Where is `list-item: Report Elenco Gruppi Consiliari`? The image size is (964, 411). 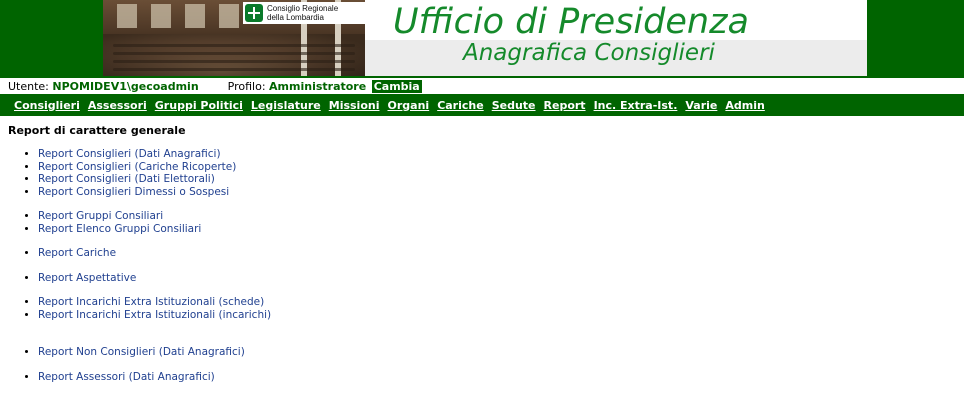 list-item: Report Elenco Gruppi Consiliari is located at coordinates (501, 229).